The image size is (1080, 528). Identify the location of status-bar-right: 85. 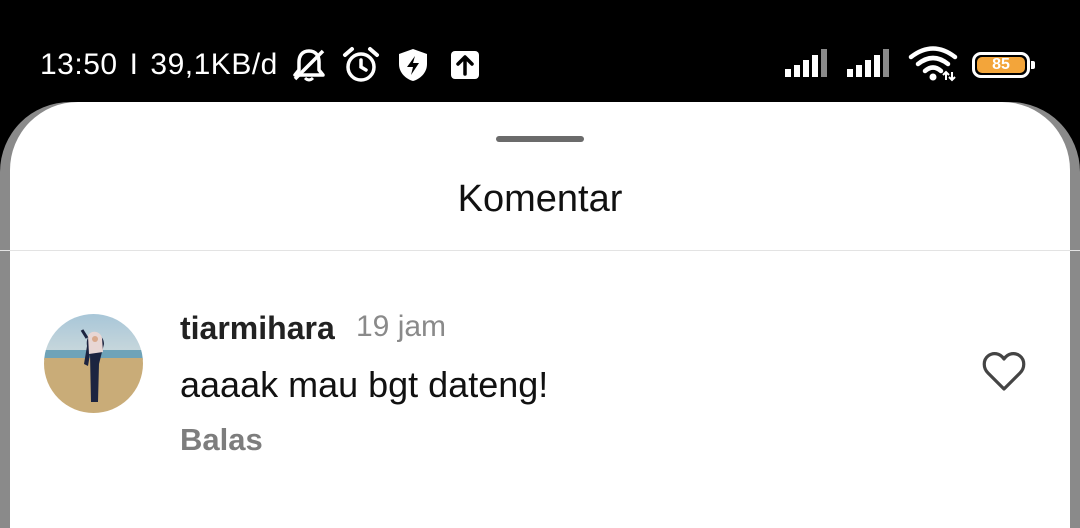
(909, 65).